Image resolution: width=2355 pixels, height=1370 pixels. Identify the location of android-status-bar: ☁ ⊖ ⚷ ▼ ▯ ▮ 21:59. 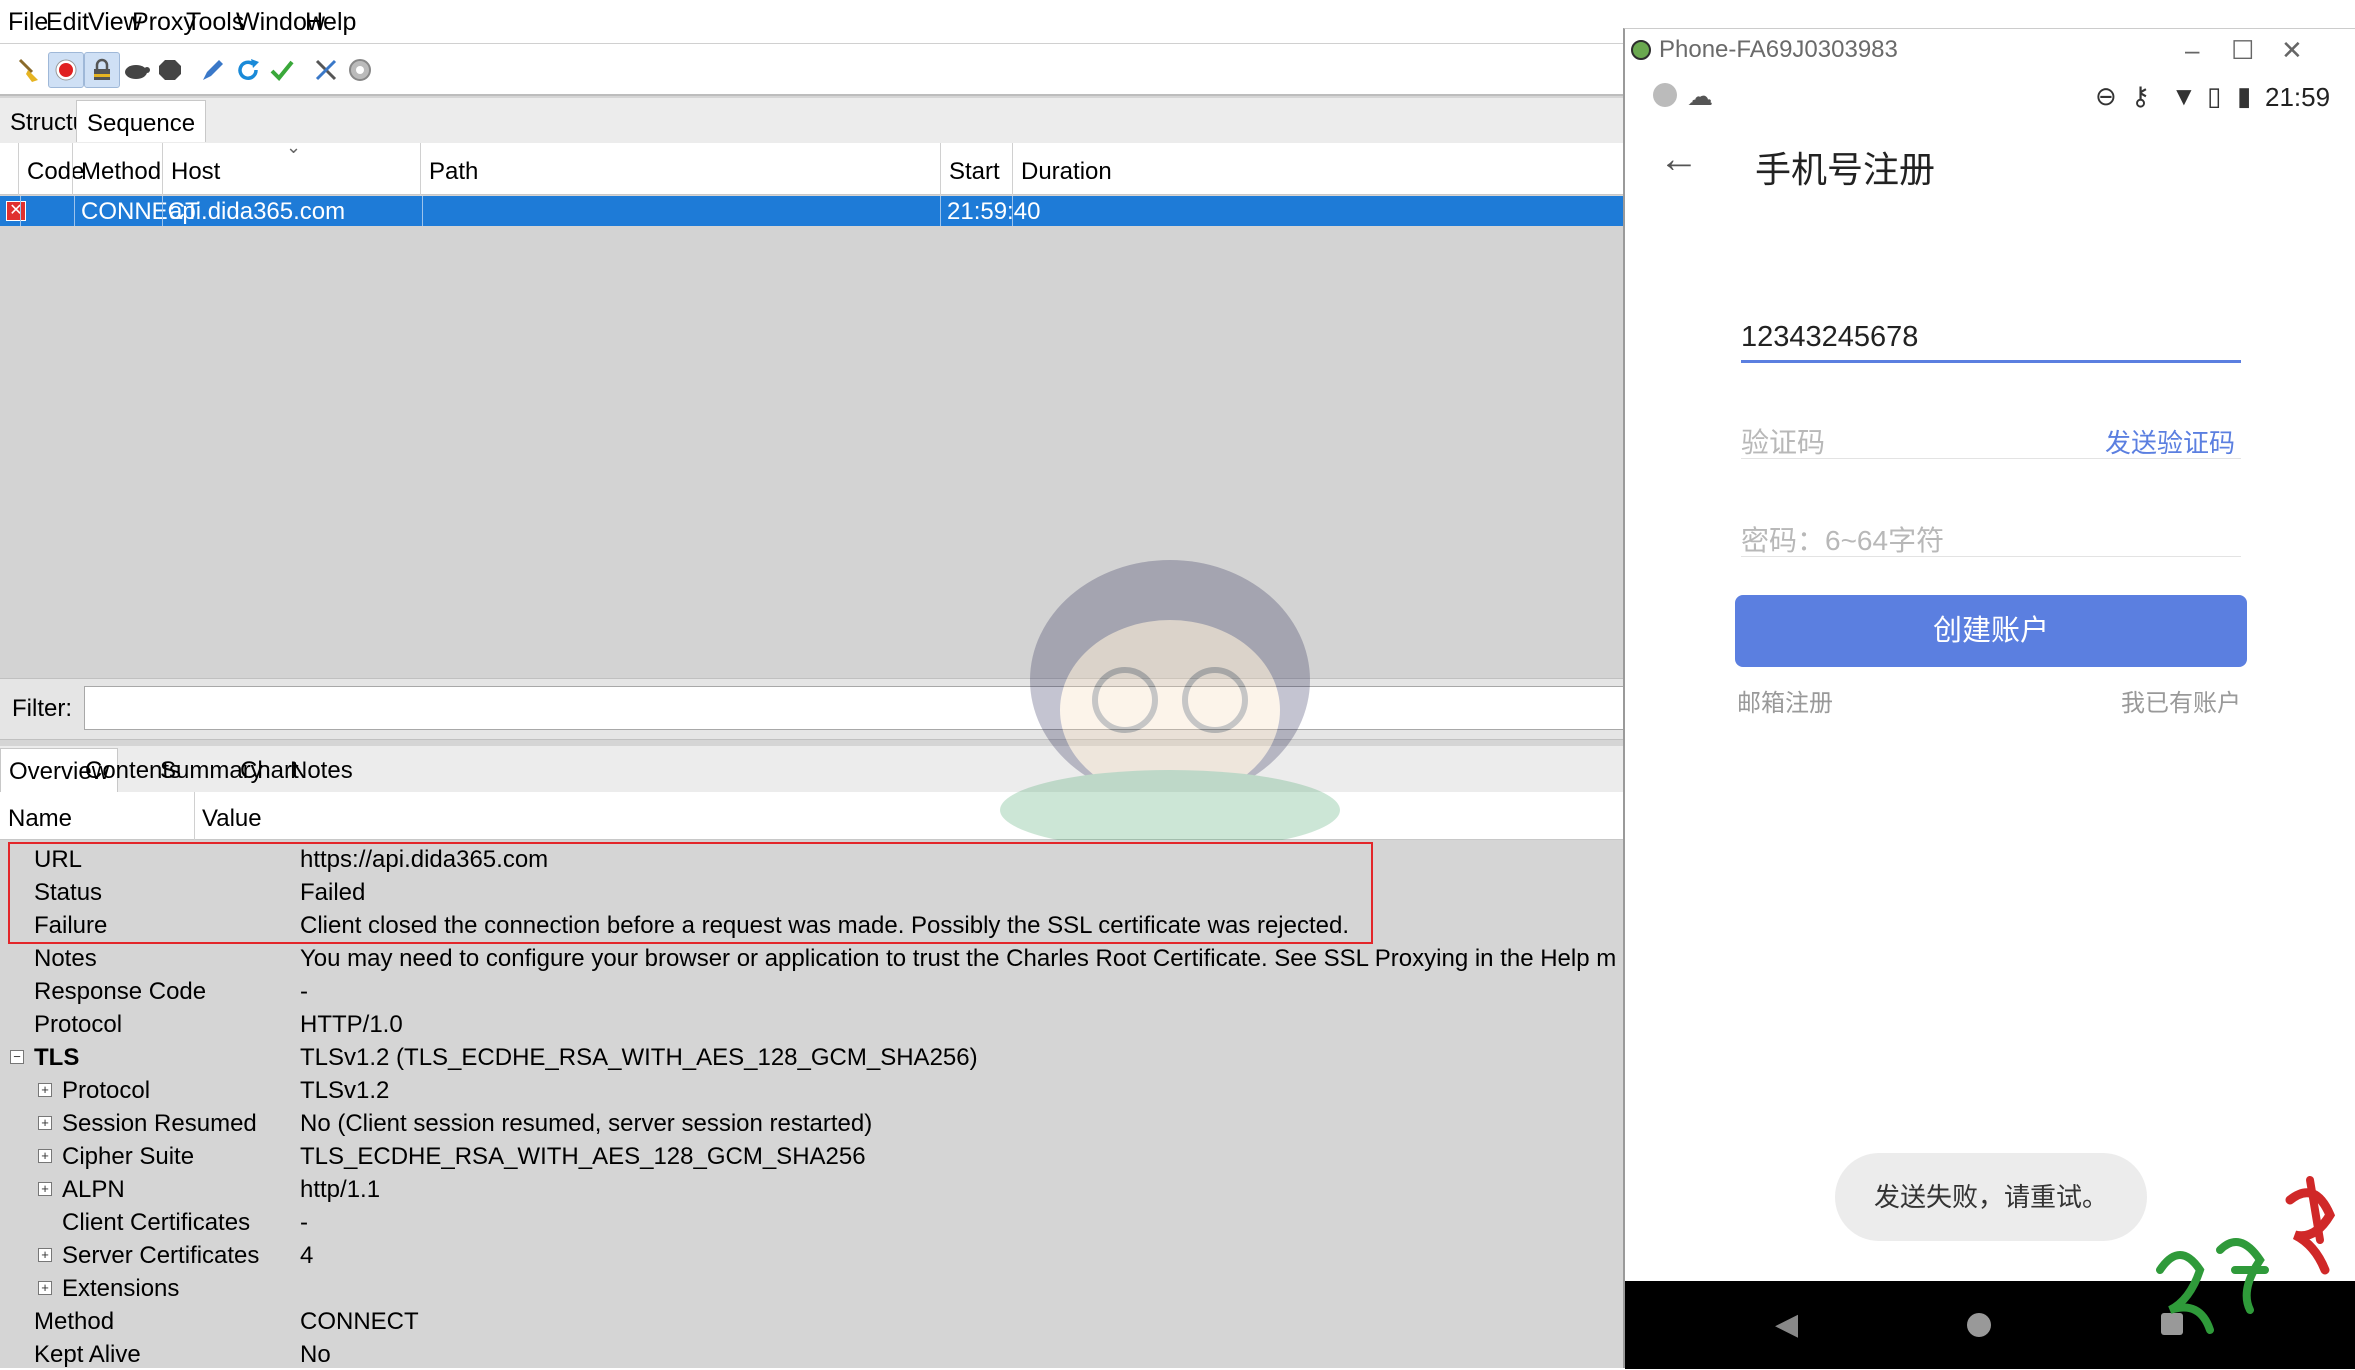
(1990, 98).